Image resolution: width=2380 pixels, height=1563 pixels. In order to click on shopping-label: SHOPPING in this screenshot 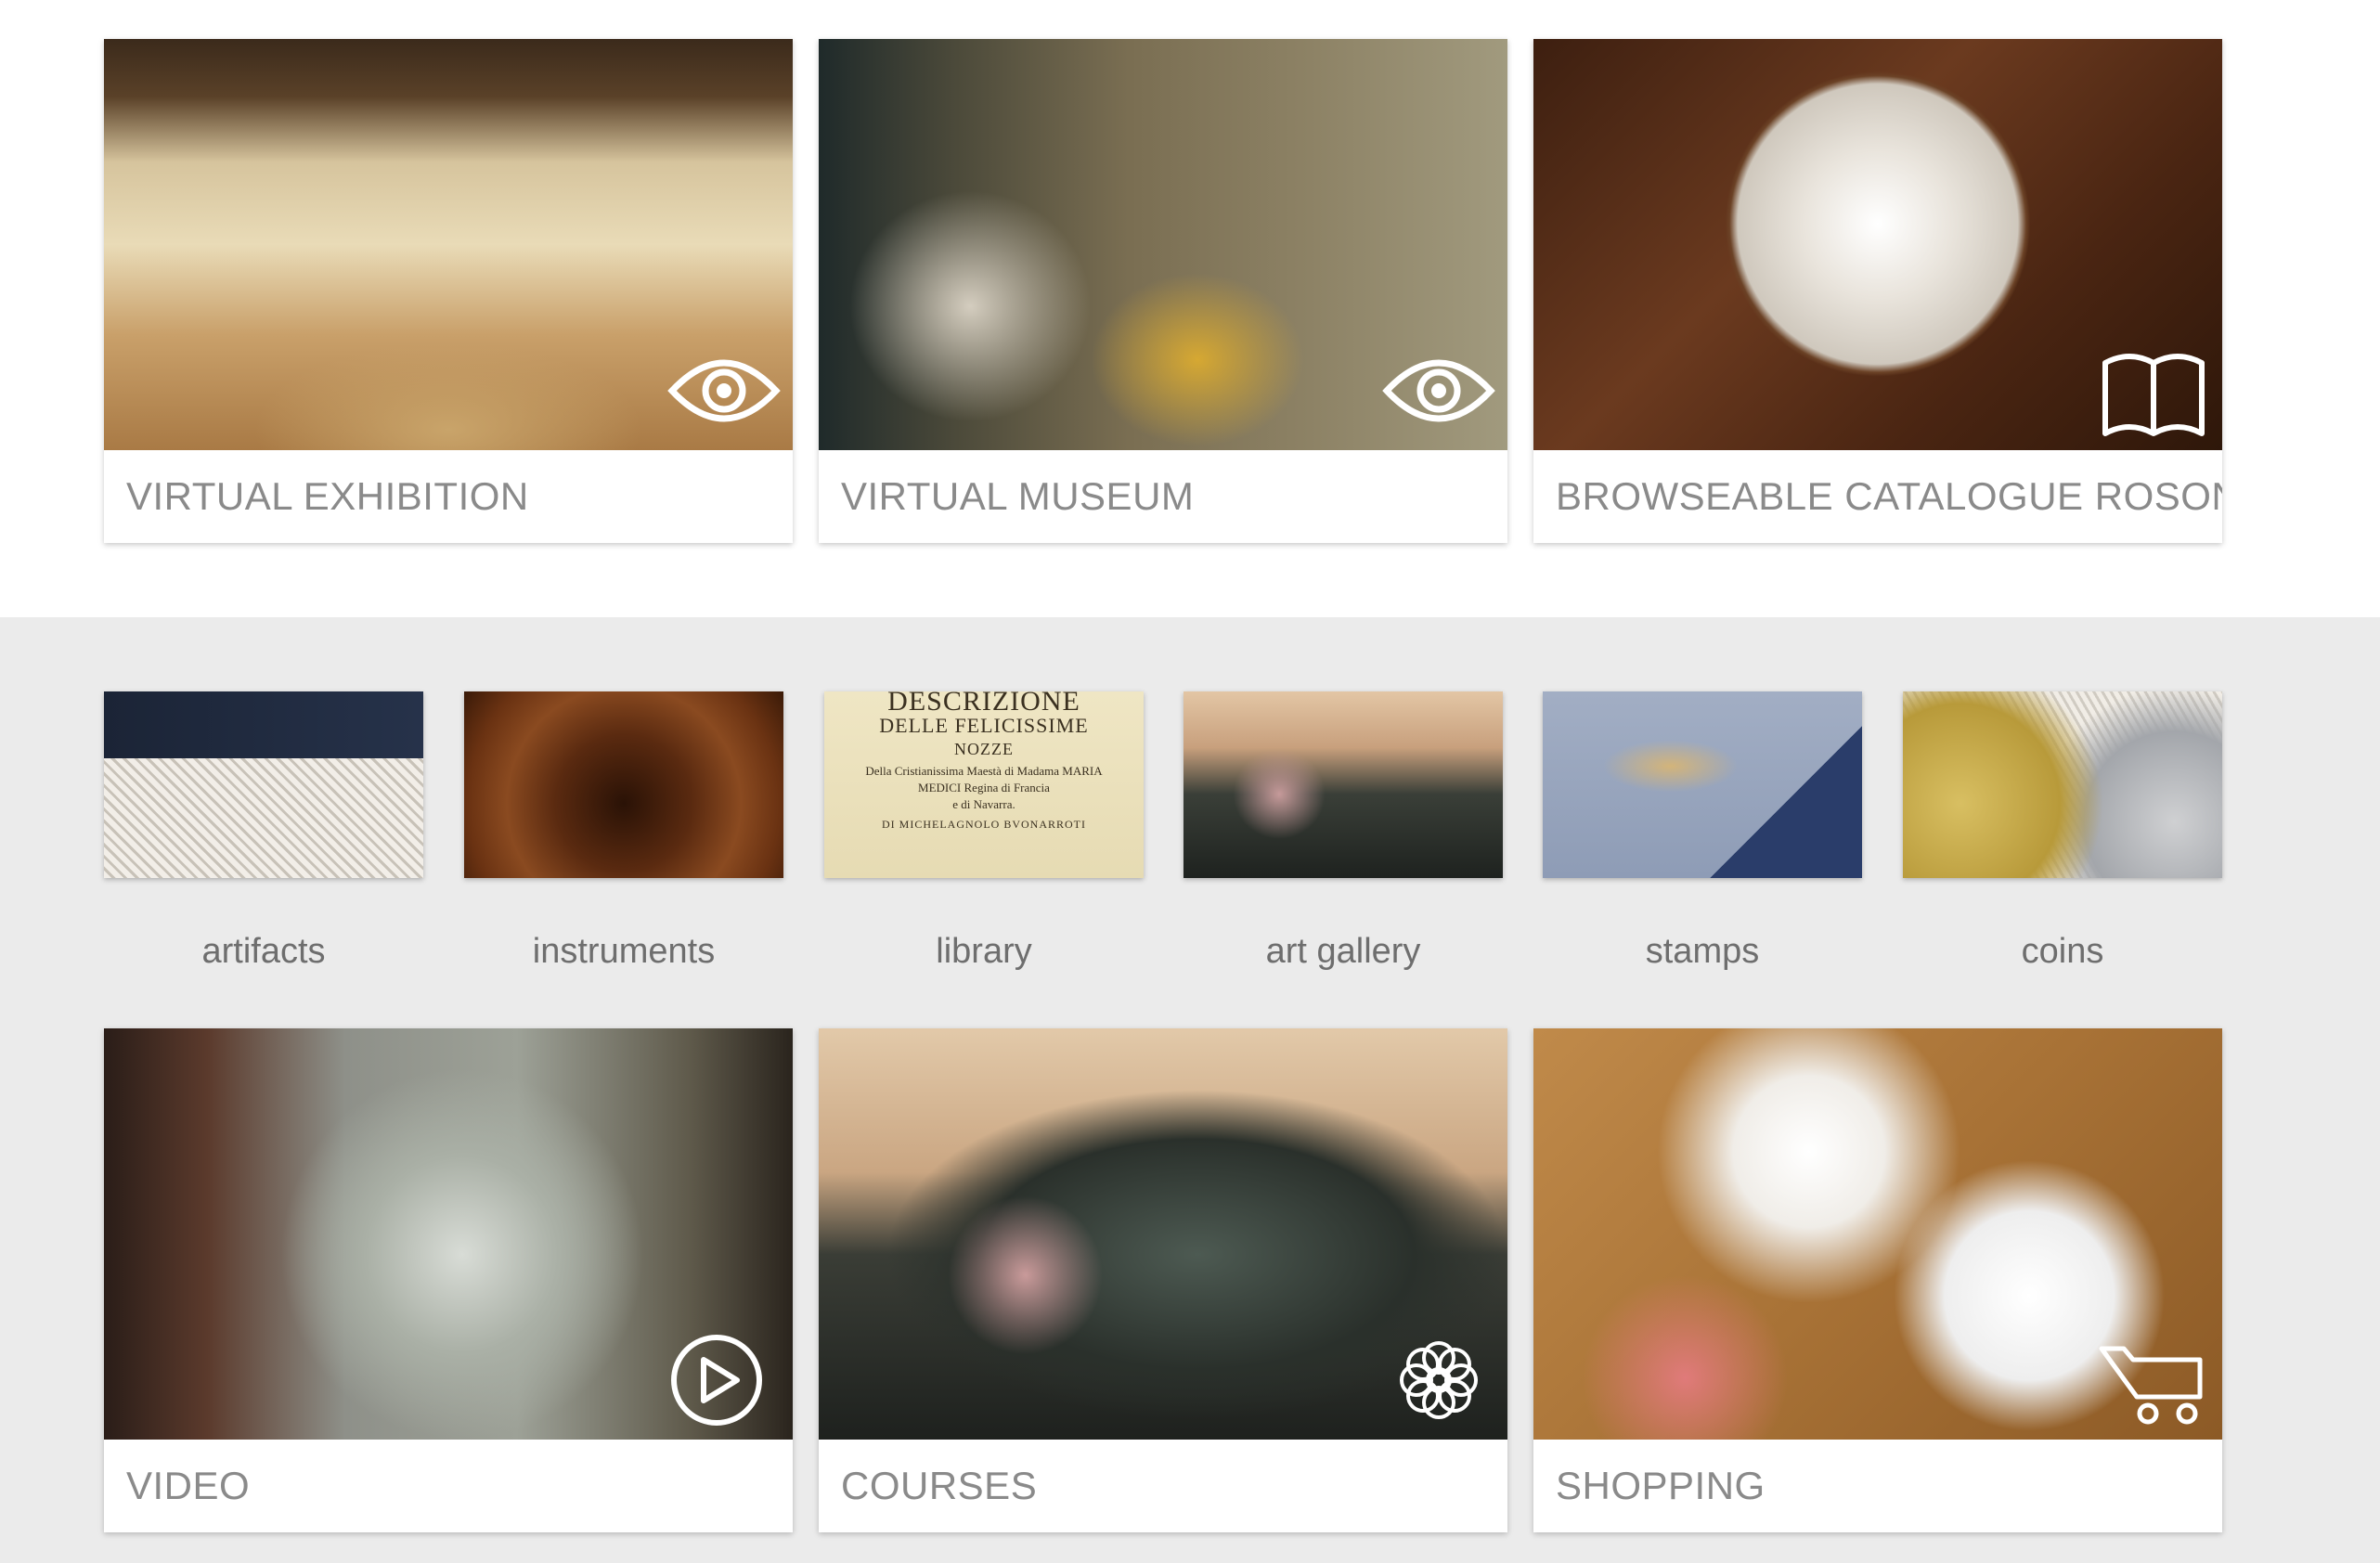, I will do `click(1661, 1485)`.